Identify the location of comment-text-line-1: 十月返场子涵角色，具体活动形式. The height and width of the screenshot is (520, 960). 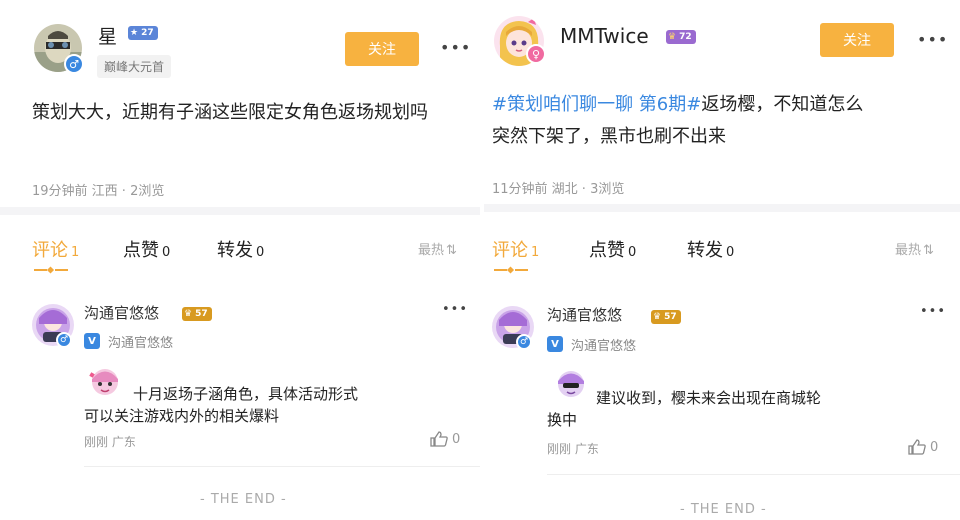
(246, 394).